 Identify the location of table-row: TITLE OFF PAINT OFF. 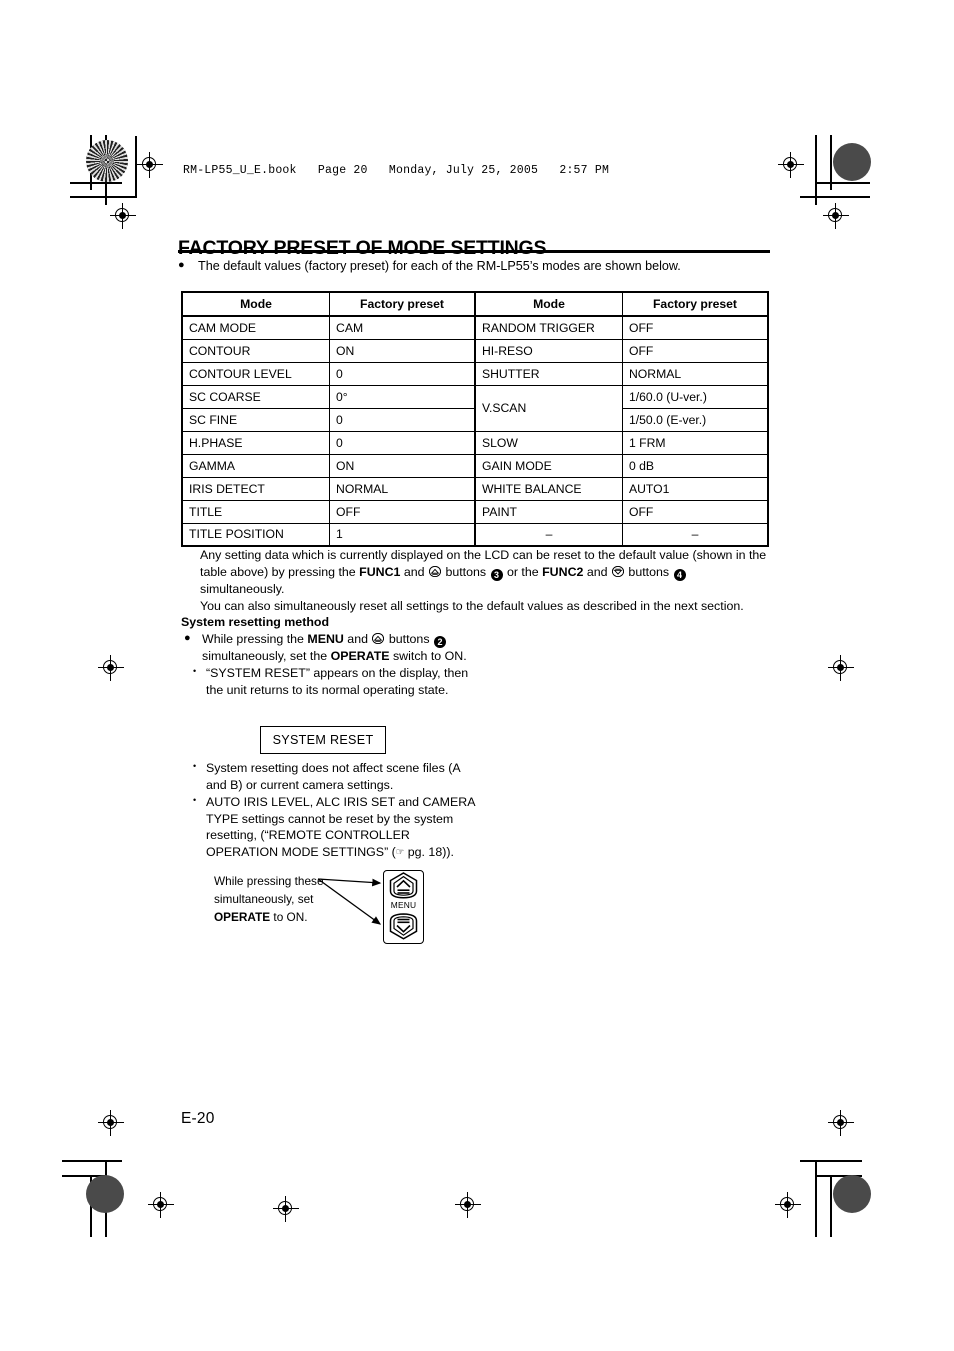
(475, 511).